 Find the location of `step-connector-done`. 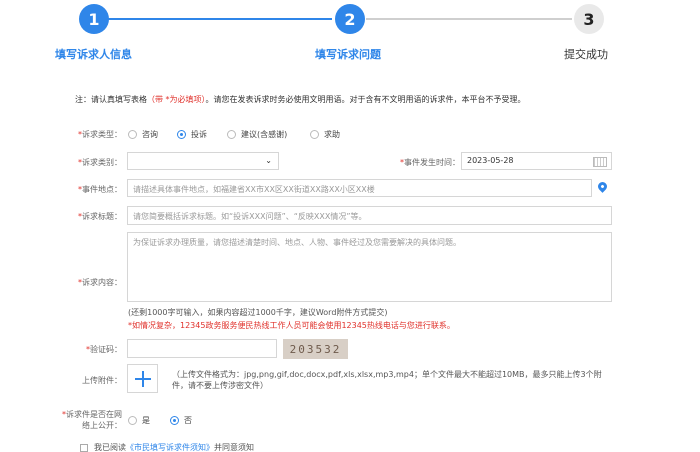

step-connector-done is located at coordinates (220, 19).